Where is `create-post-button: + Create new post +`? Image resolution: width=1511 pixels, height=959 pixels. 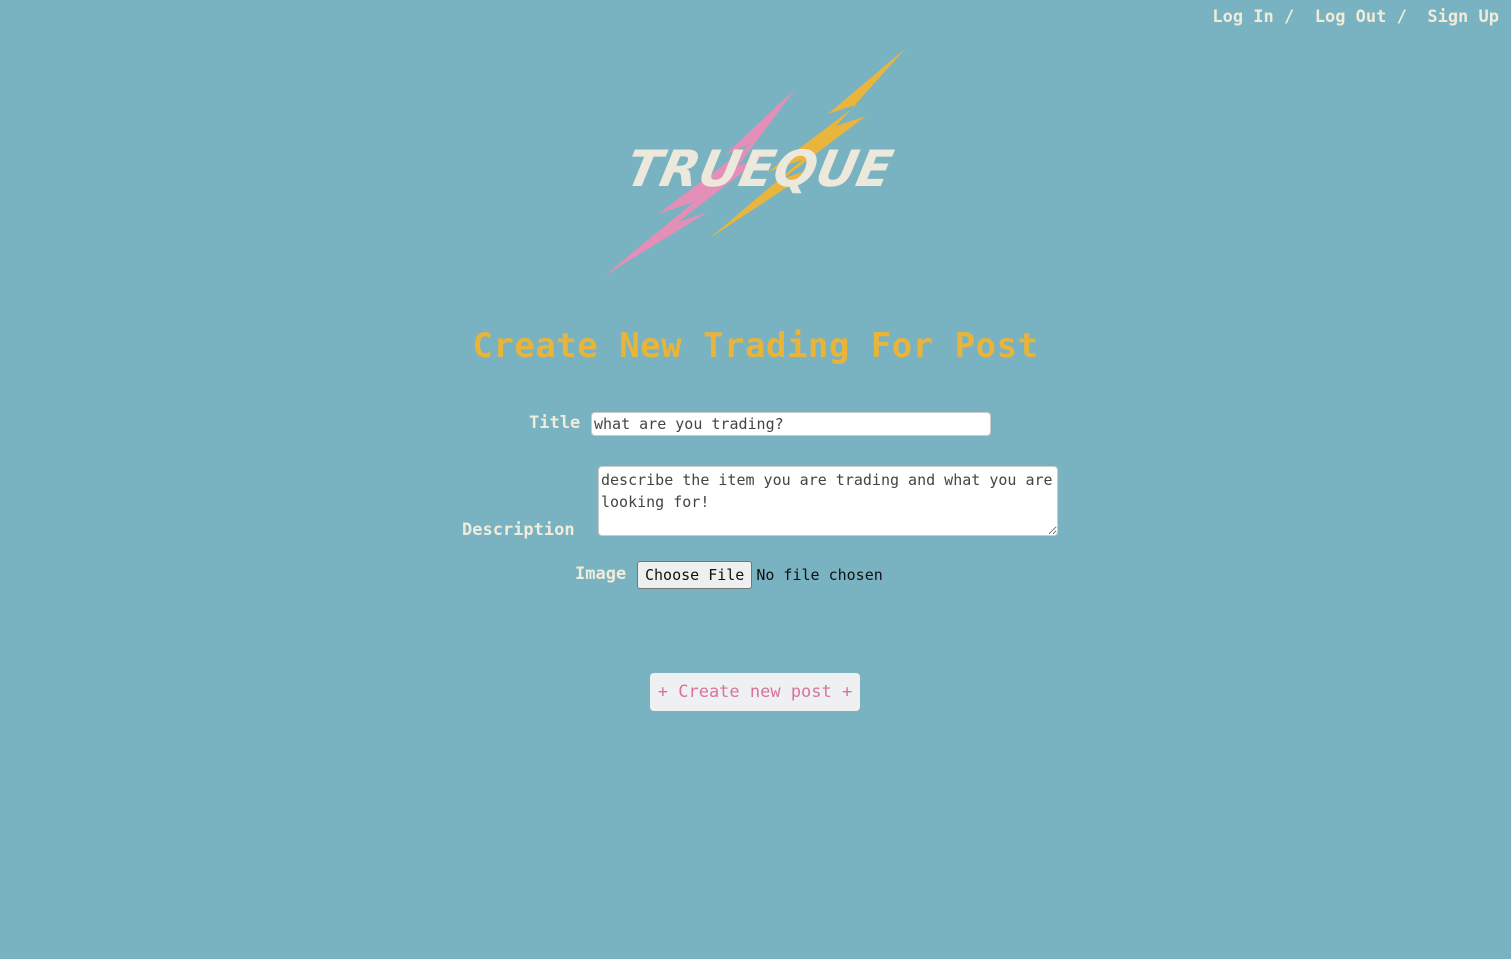
create-post-button: + Create new post + is located at coordinates (755, 692).